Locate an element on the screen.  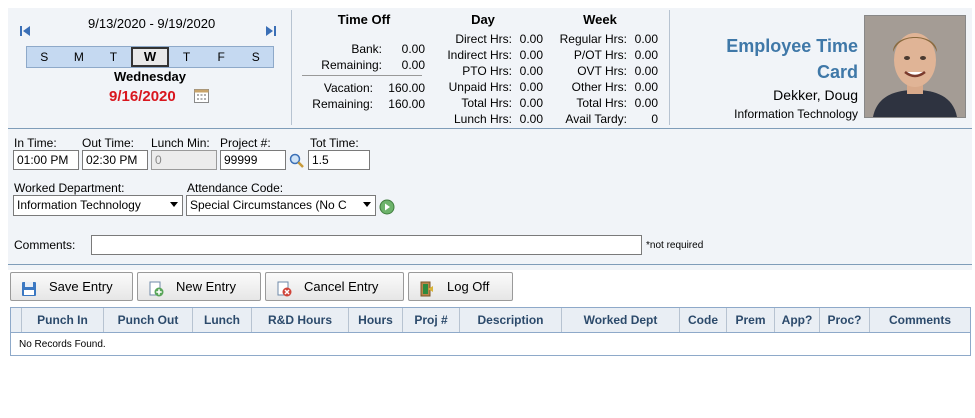
chevron-down-icon is located at coordinates (367, 204).